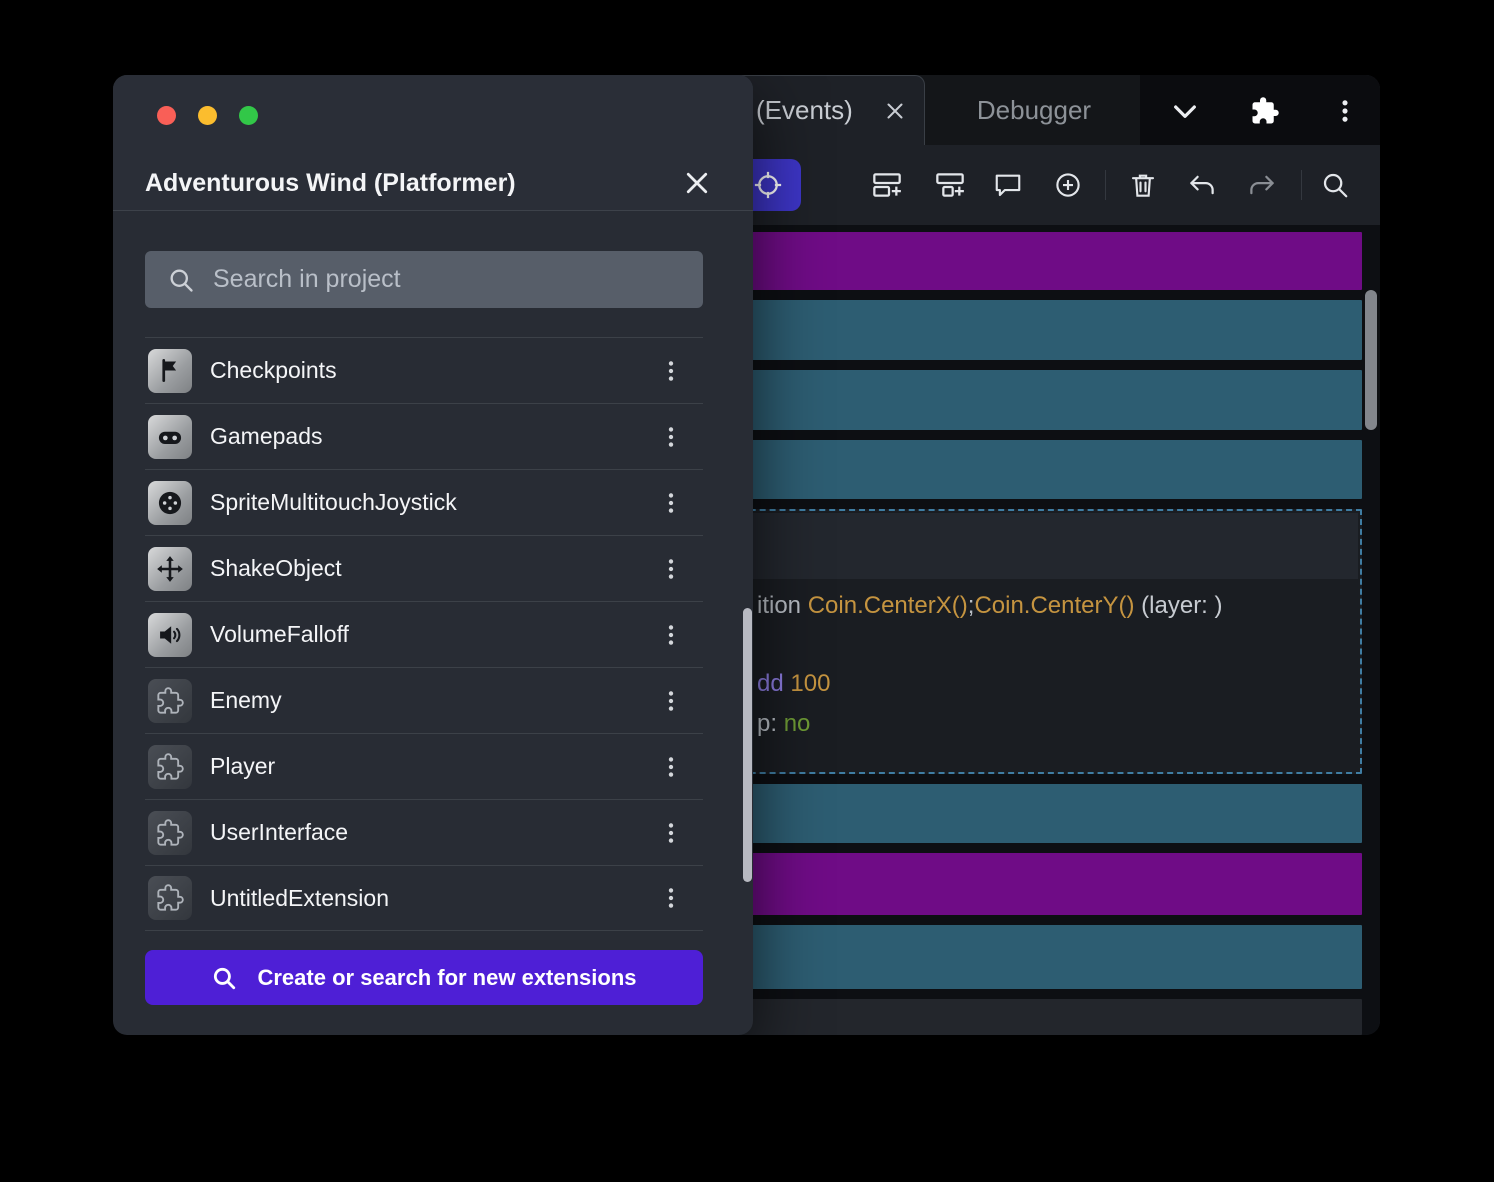  I want to click on extension-row: ShakeObject, so click(424, 568).